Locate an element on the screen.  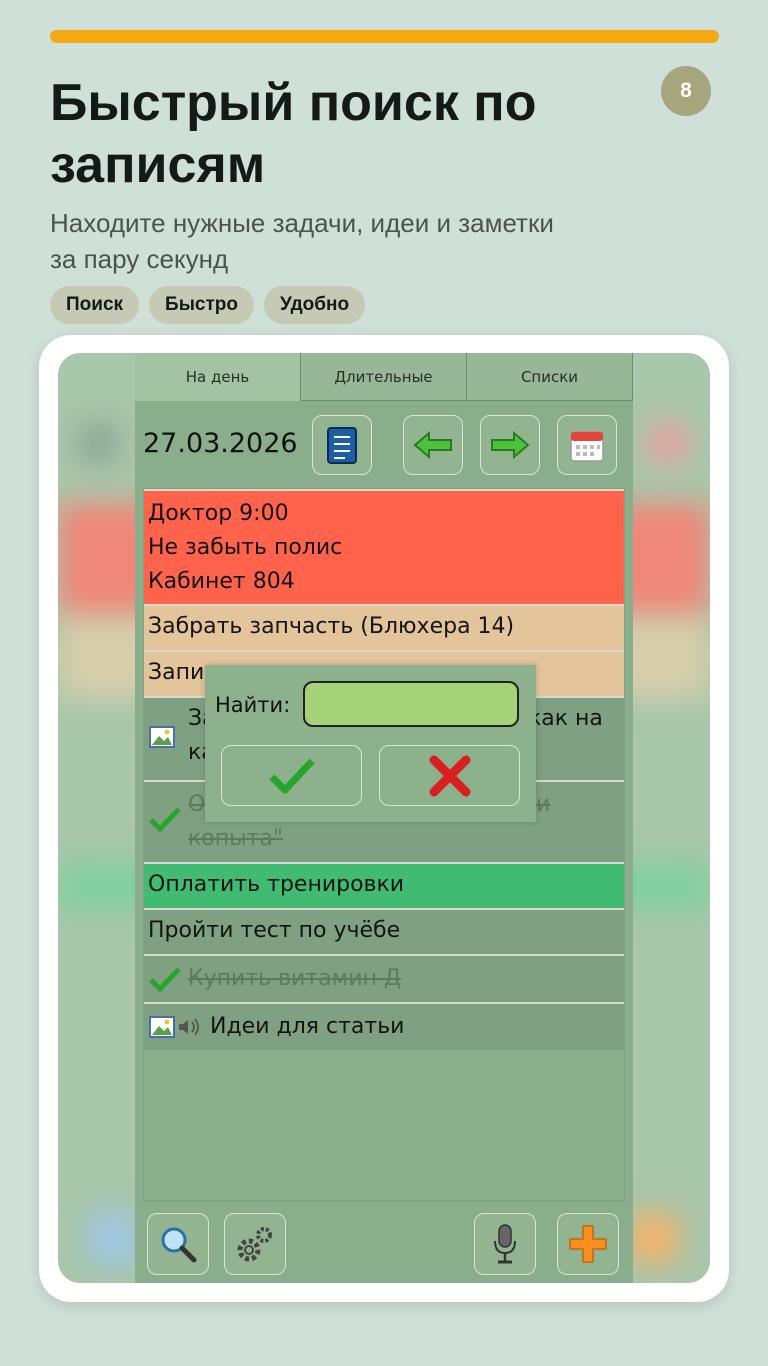
confirm-search-button is located at coordinates (291, 775).